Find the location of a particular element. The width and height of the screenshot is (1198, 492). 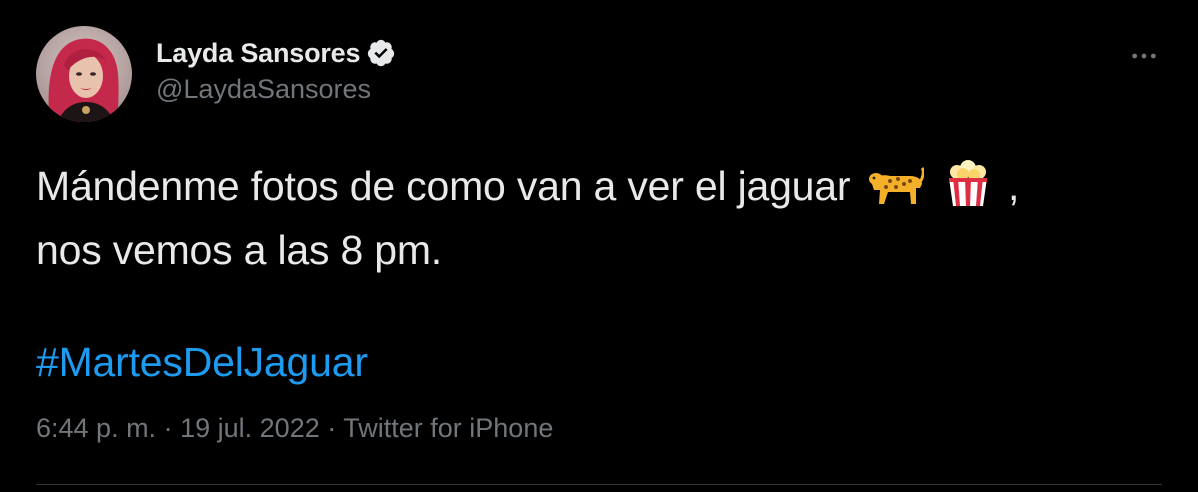

profile-photo-icon is located at coordinates (84, 74).